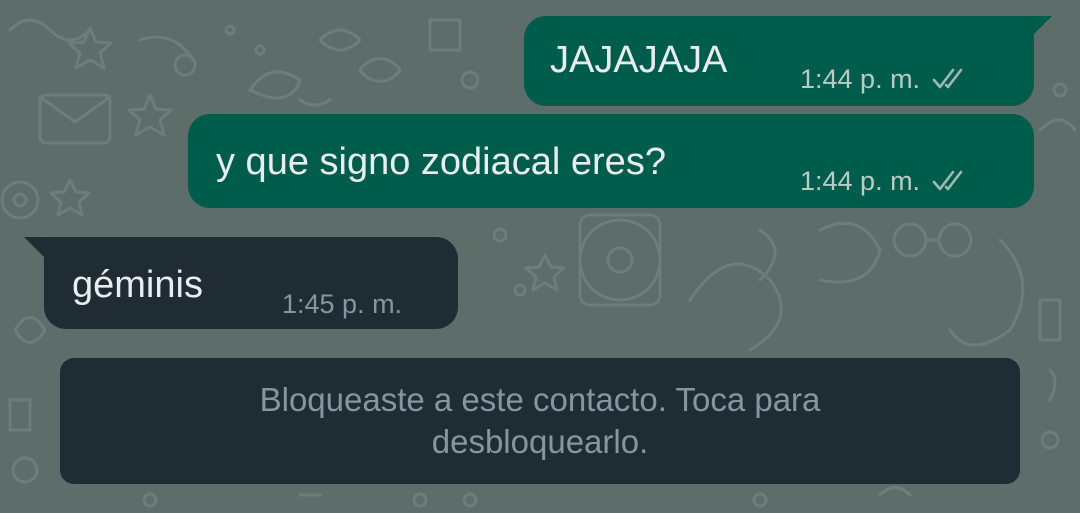 This screenshot has width=1080, height=513. Describe the element at coordinates (241, 283) in the screenshot. I see `message-bubble-incoming: géminis 1:45 p. m.` at that location.